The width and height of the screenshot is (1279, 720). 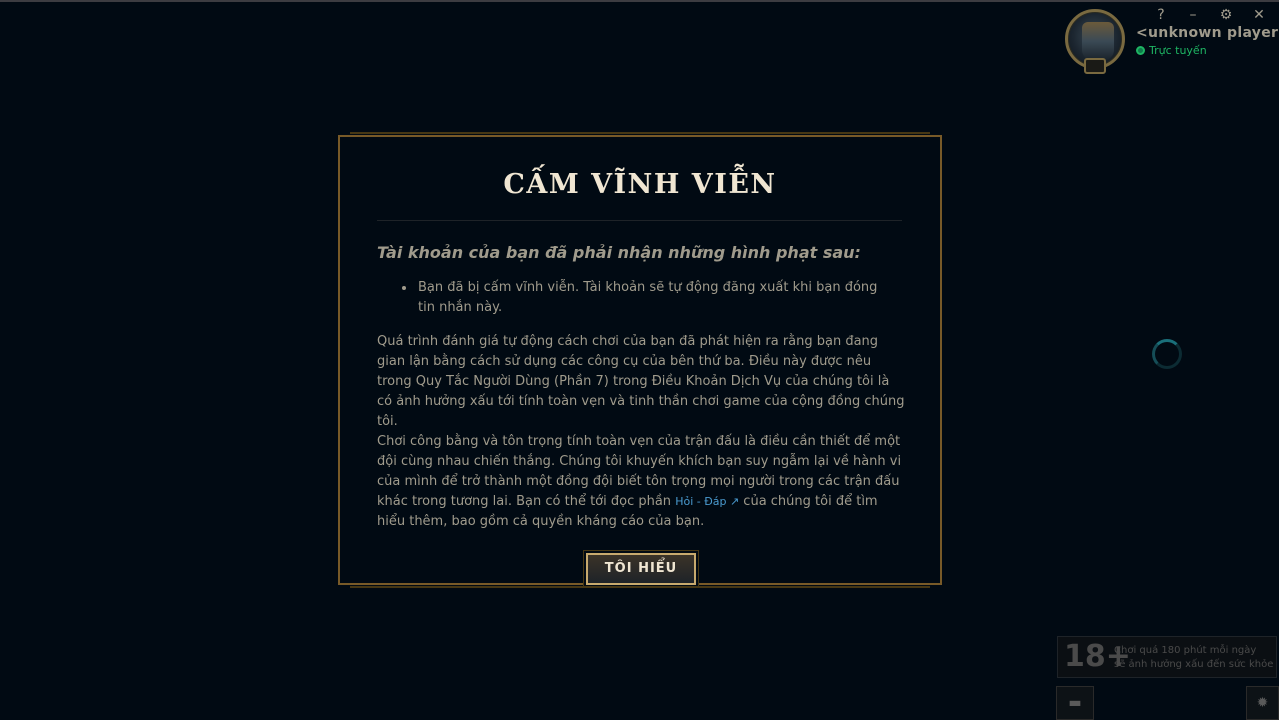 I want to click on chat-button: ▬, so click(x=1075, y=703).